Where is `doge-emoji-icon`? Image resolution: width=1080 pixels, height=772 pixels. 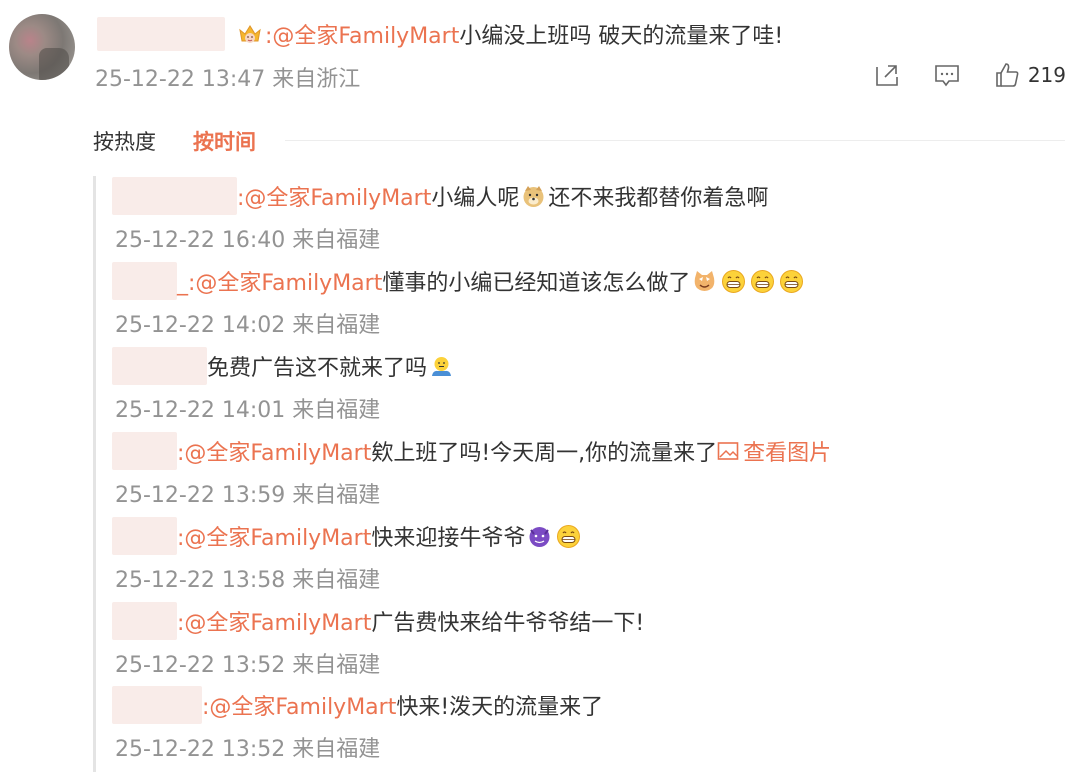 doge-emoji-icon is located at coordinates (533, 196).